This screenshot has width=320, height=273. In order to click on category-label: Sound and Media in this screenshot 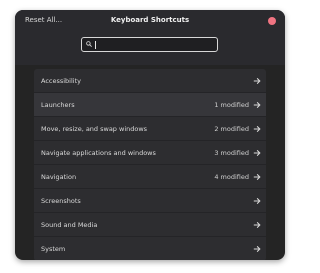, I will do `click(69, 225)`.